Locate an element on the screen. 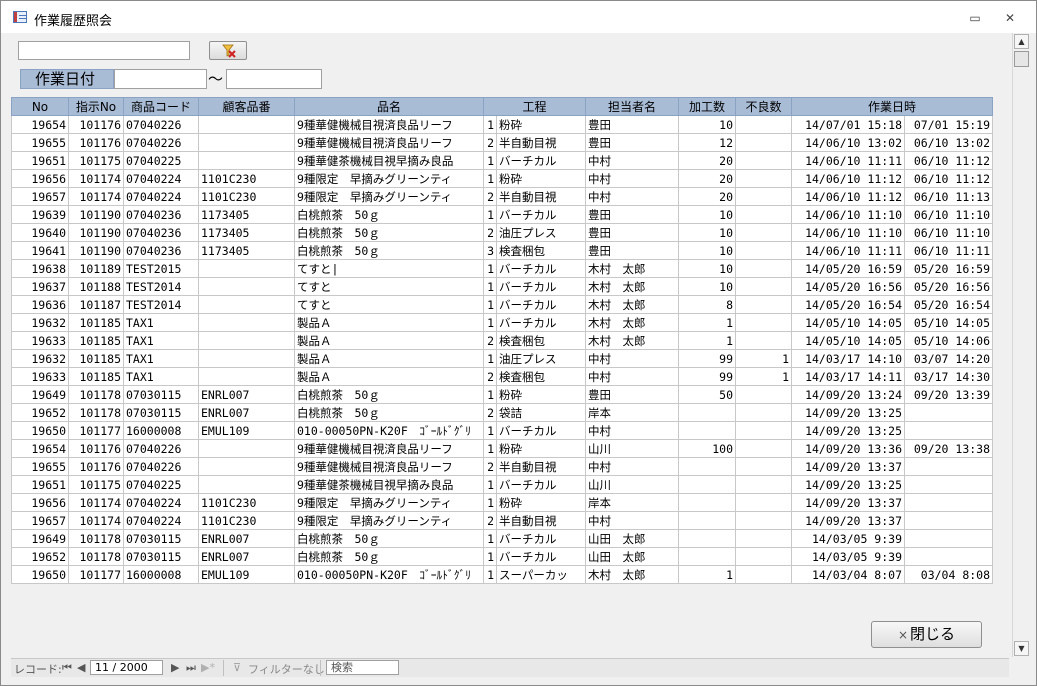 This screenshot has height=686, width=1037. header-processed-qty: 加工数 is located at coordinates (707, 106).